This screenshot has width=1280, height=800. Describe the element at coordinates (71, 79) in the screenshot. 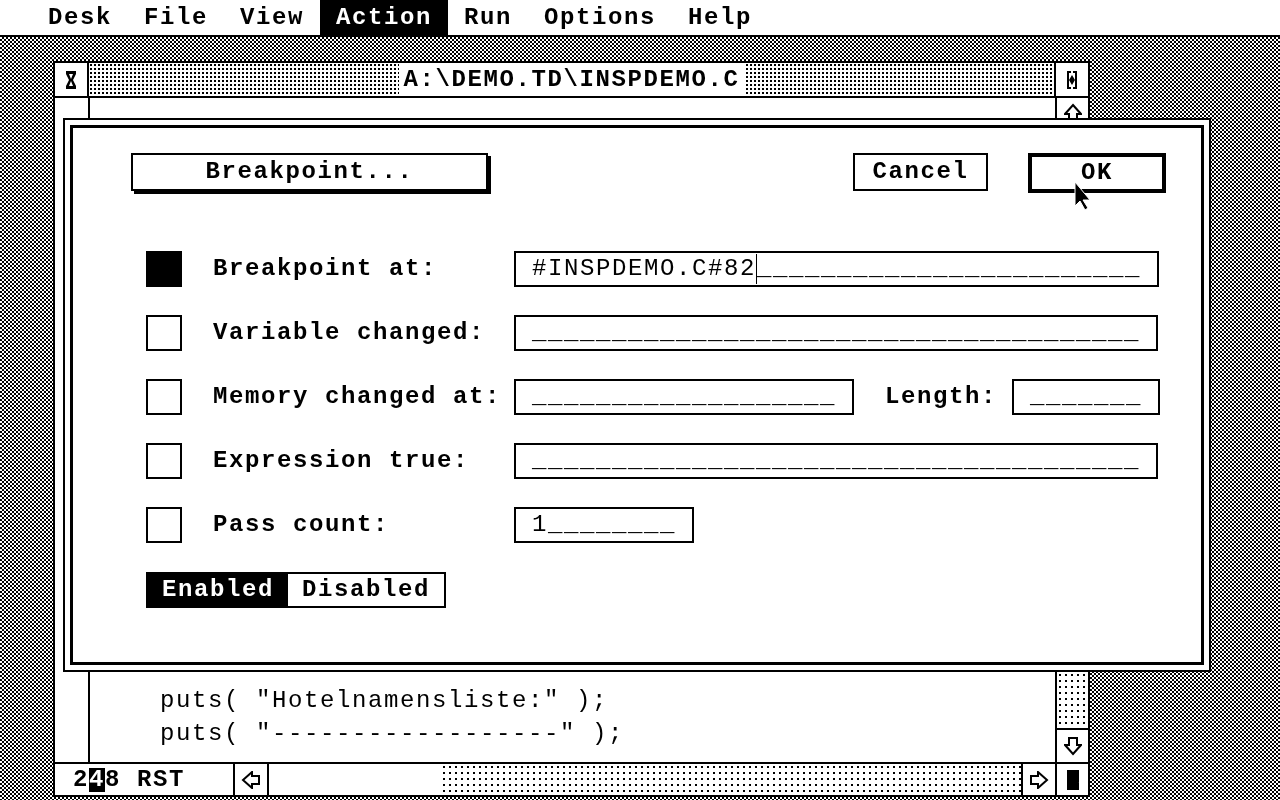

I see `close-icon` at that location.